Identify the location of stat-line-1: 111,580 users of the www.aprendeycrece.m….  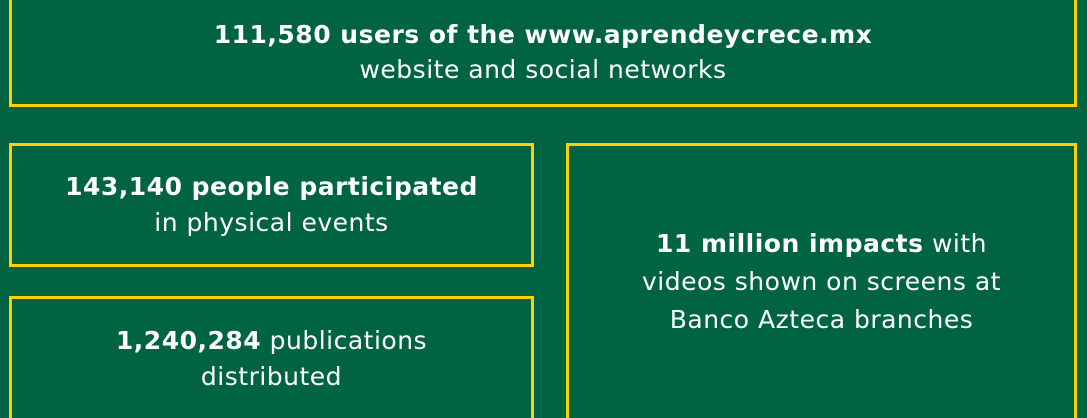
(543, 34).